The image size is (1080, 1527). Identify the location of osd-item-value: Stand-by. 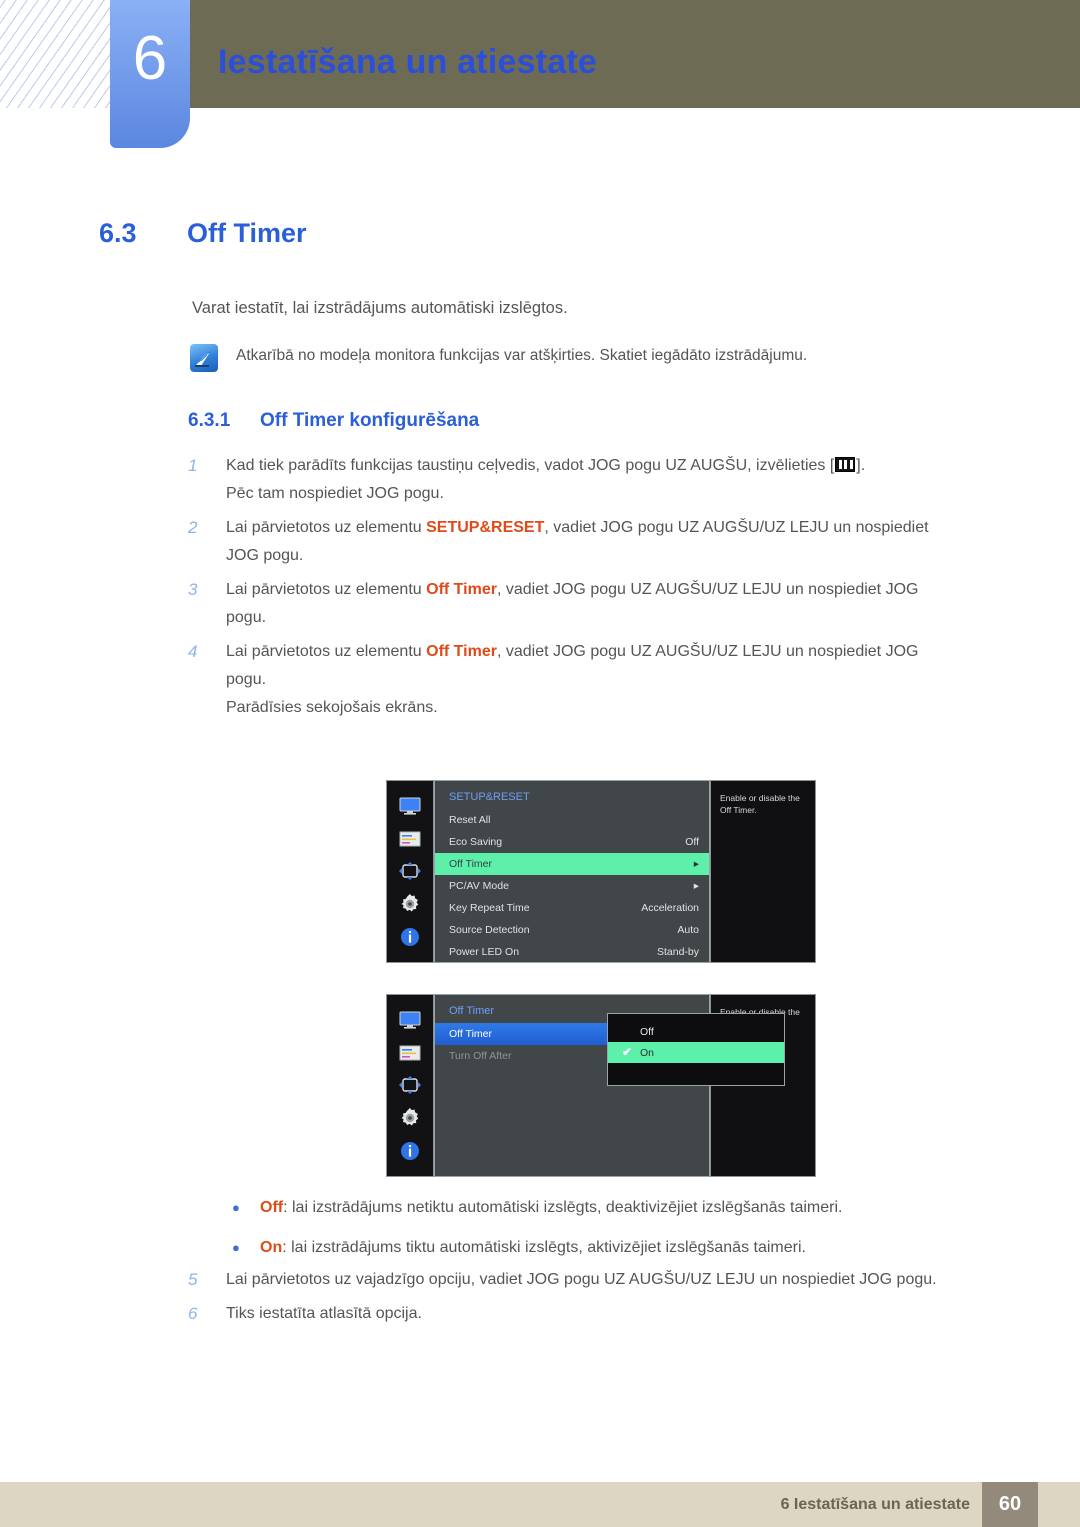
(677, 952).